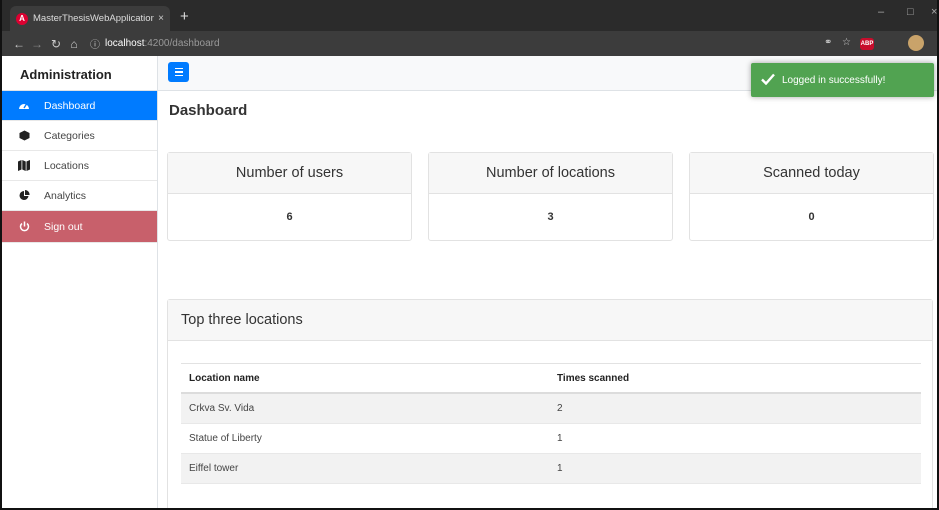 The width and height of the screenshot is (939, 510). Describe the element at coordinates (560, 408) in the screenshot. I see `times-scanned-cell: 2` at that location.